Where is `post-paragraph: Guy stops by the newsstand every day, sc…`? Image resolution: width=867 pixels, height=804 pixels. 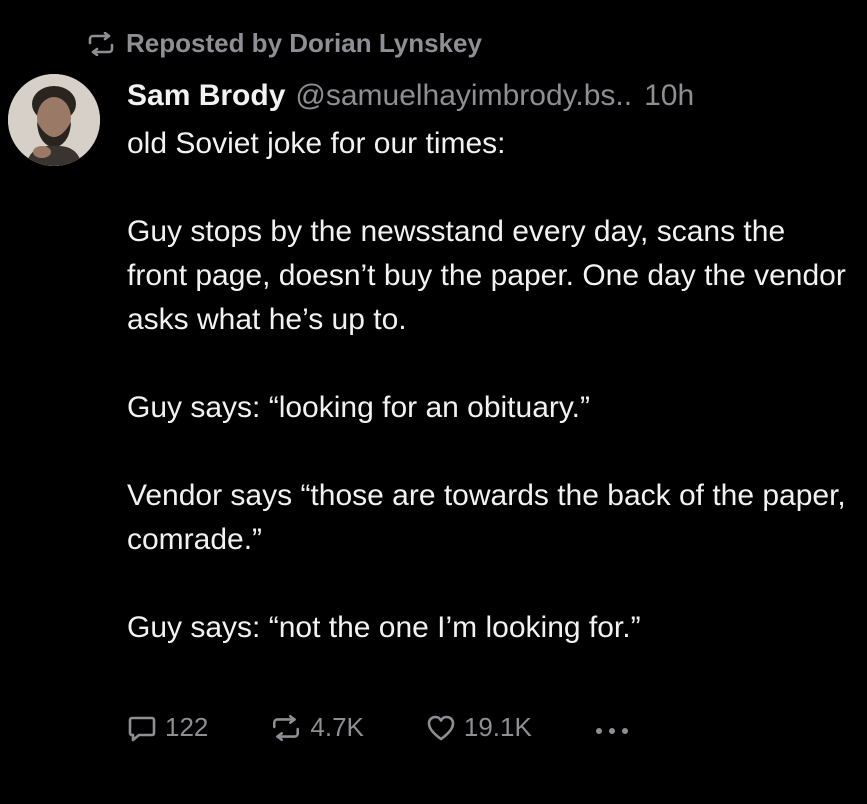 post-paragraph: Guy stops by the newsstand every day, sc… is located at coordinates (486, 275).